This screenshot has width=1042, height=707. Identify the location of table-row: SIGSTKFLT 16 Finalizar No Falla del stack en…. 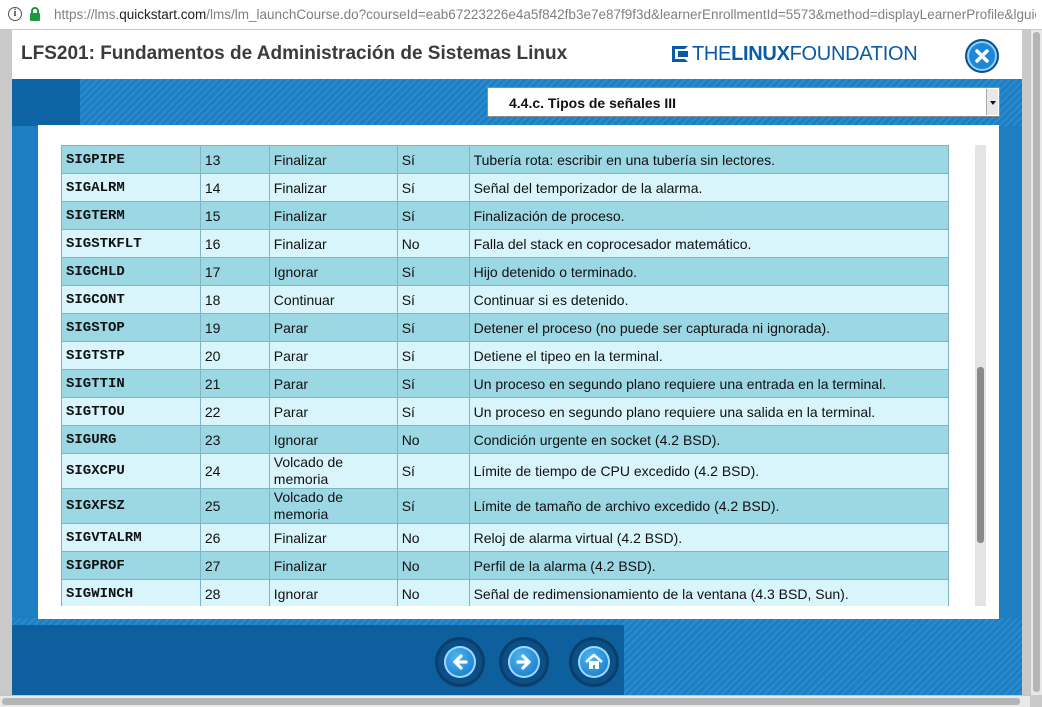
(505, 243).